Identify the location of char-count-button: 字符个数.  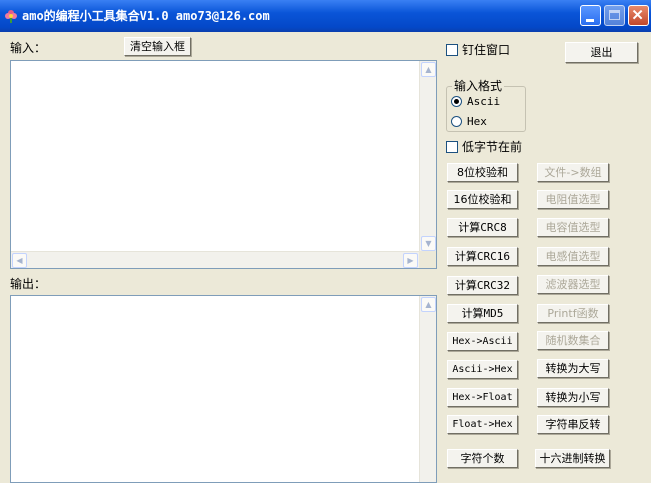
(482, 458).